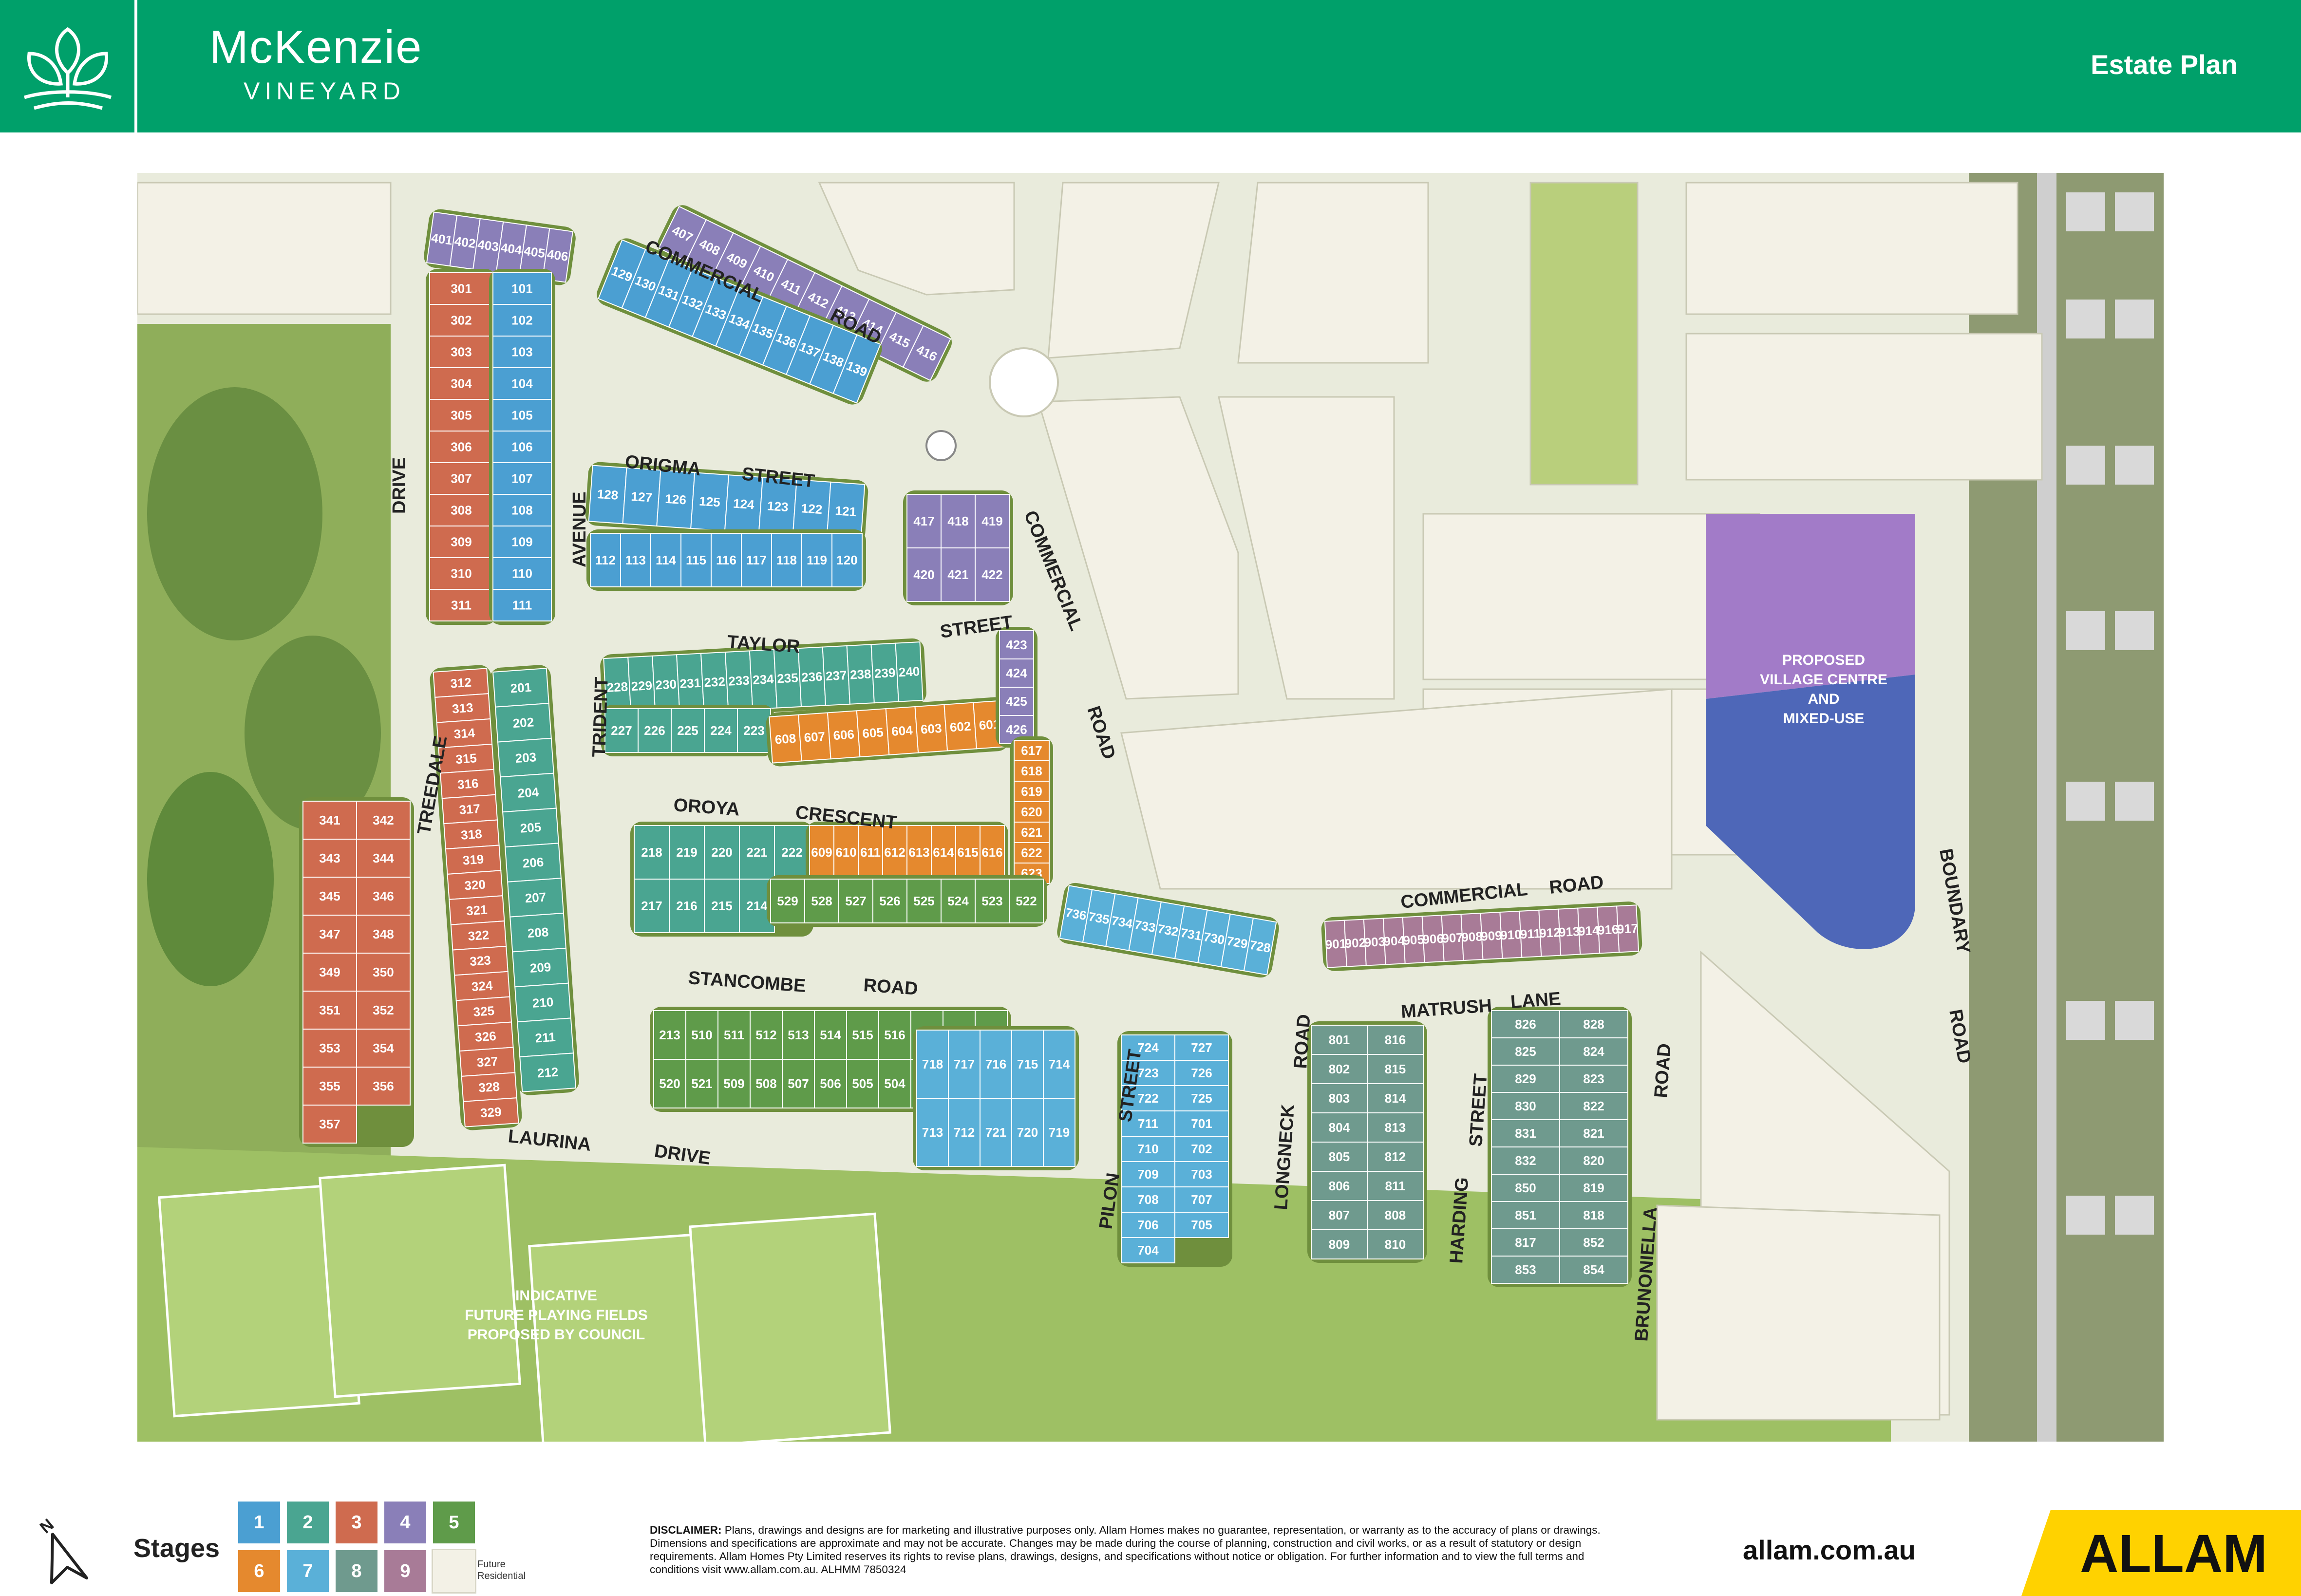 This screenshot has width=2301, height=1596. Describe the element at coordinates (522, 447) in the screenshot. I see `lot-number: 106` at that location.